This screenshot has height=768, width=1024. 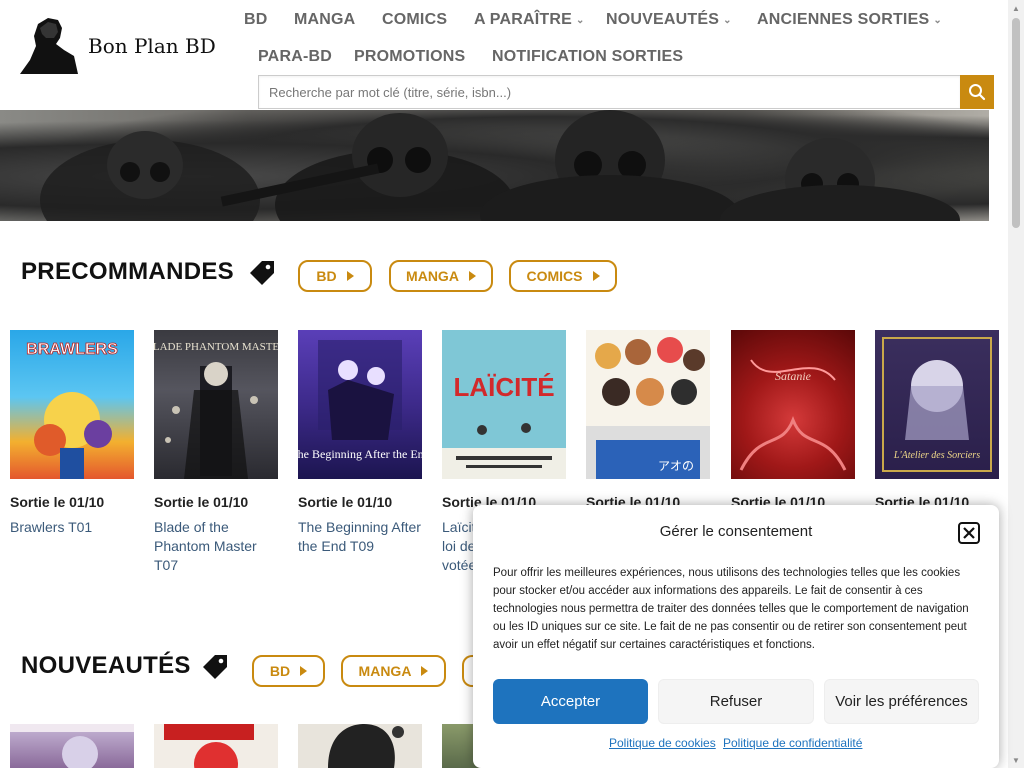 I want to click on close-icon, so click(x=969, y=533).